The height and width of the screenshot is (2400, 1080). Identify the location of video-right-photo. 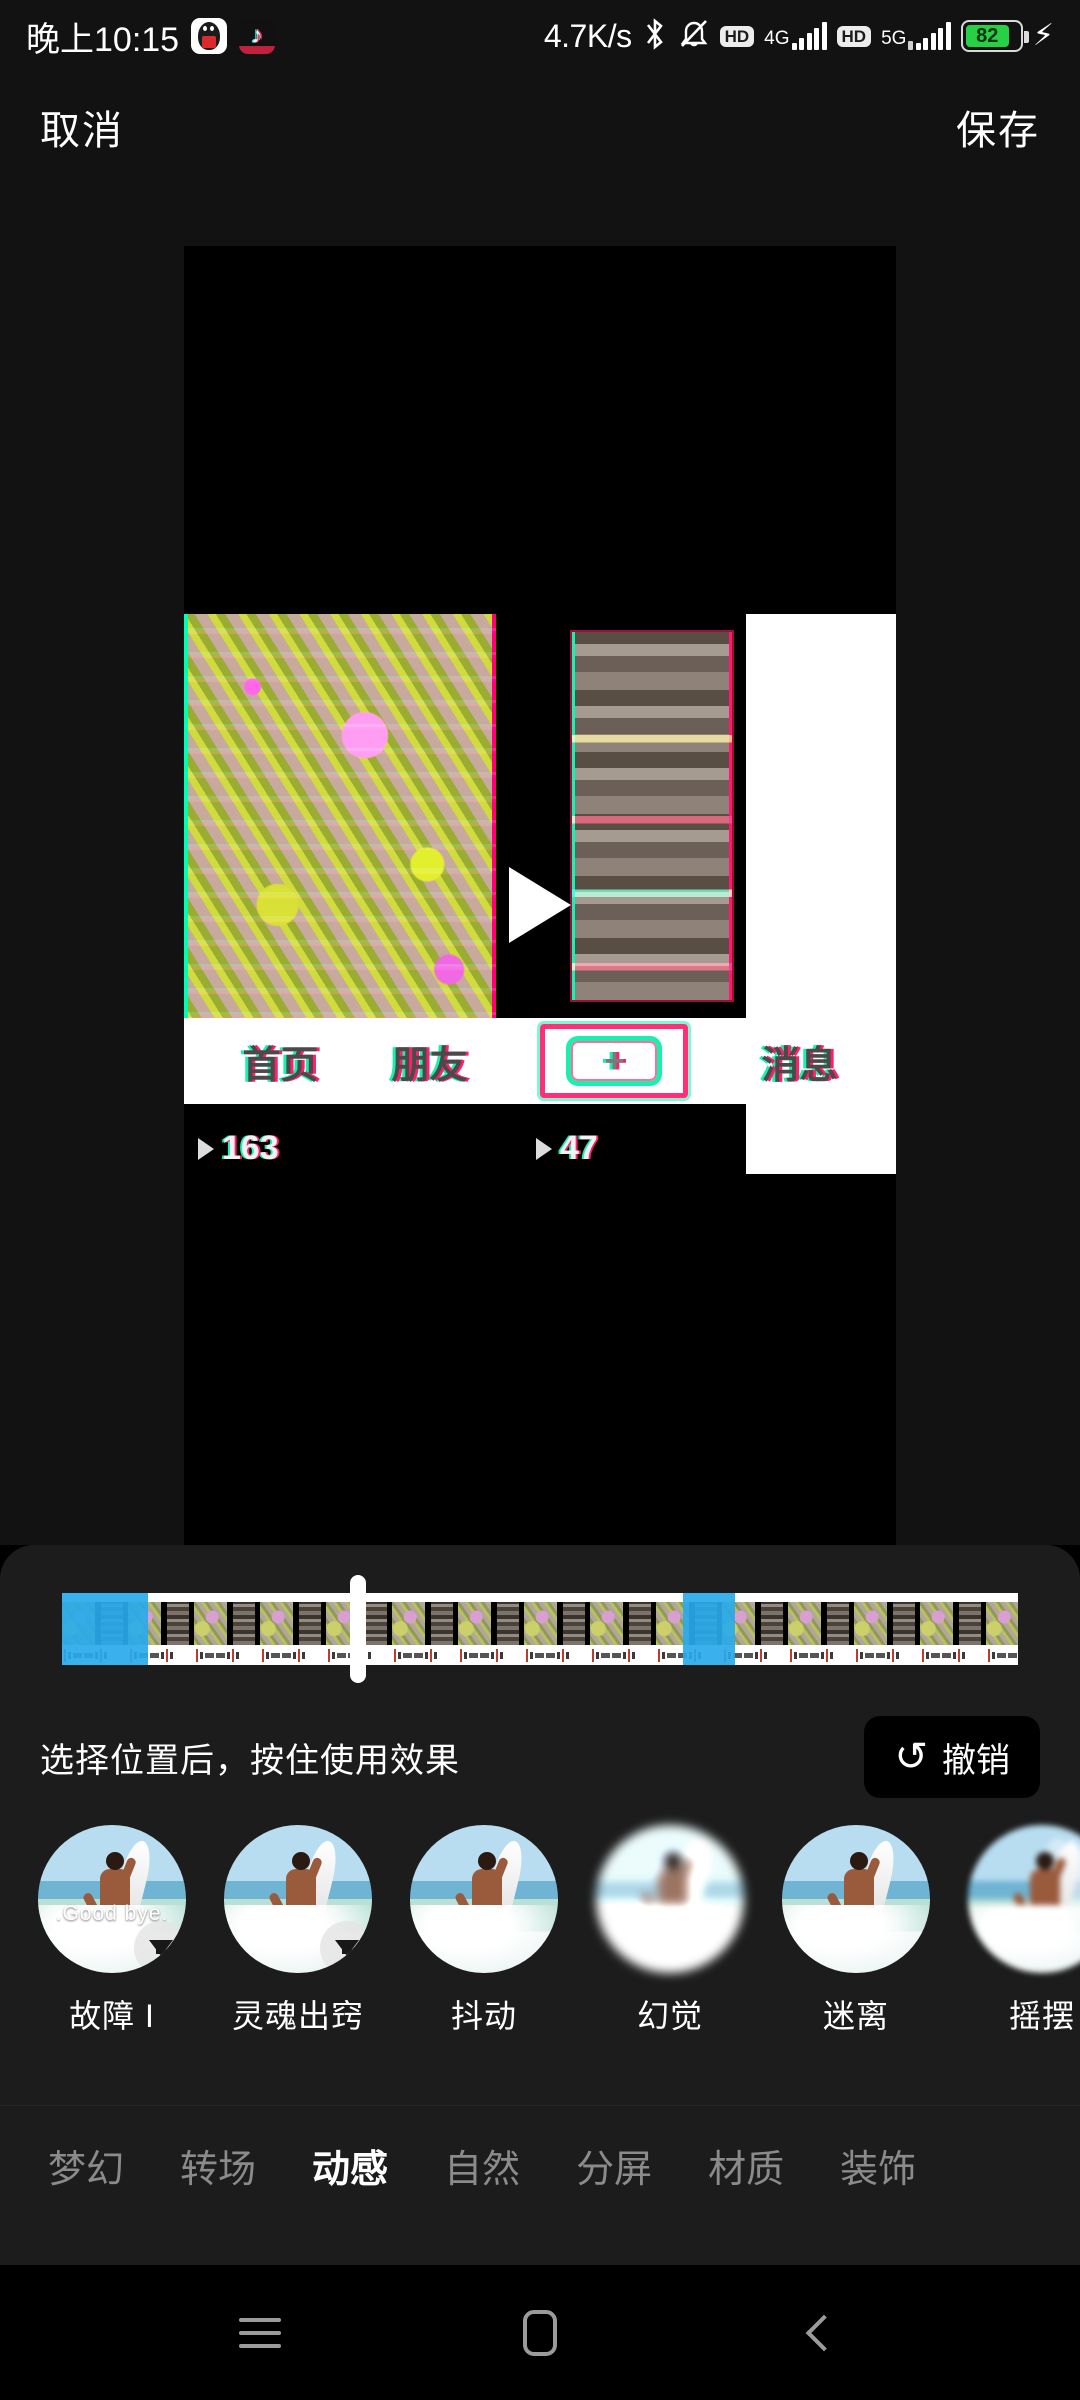
(652, 816).